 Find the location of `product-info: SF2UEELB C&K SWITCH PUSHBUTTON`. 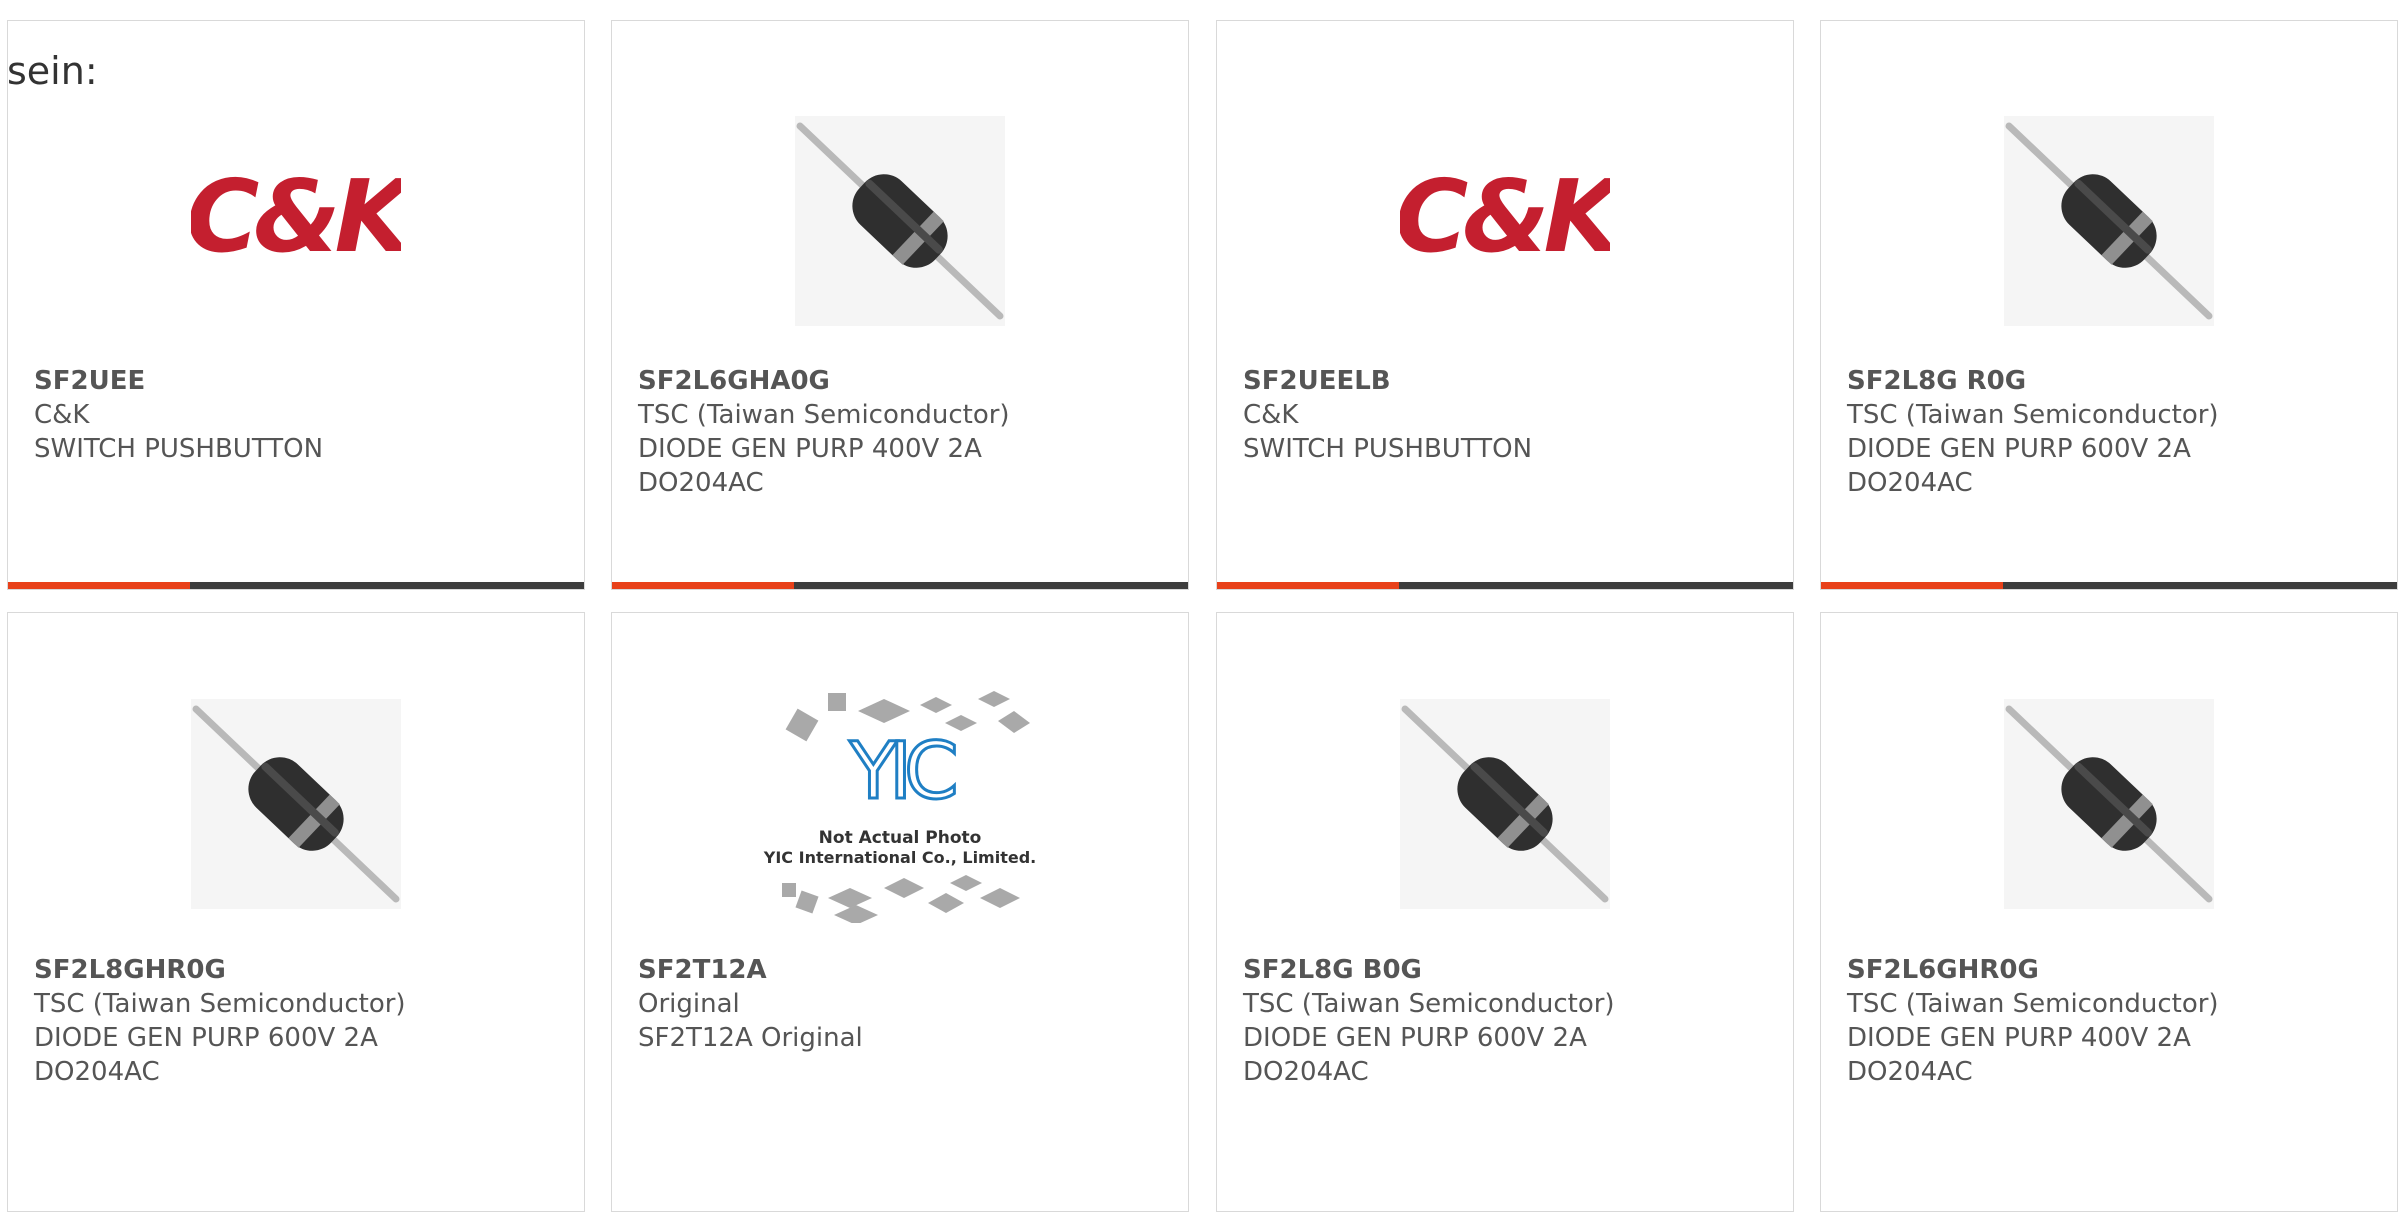

product-info: SF2UEELB C&K SWITCH PUSHBUTTON is located at coordinates (1387, 415).